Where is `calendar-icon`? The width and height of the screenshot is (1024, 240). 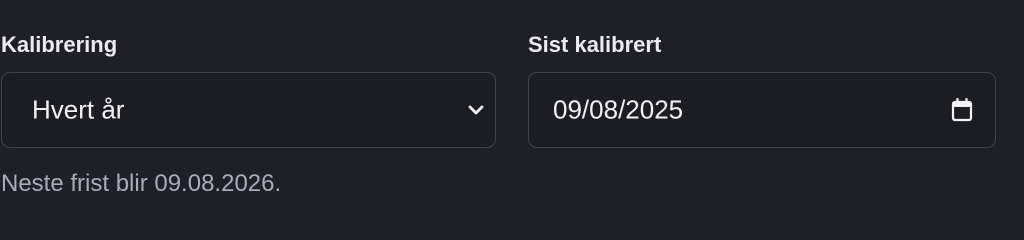
calendar-icon is located at coordinates (962, 109).